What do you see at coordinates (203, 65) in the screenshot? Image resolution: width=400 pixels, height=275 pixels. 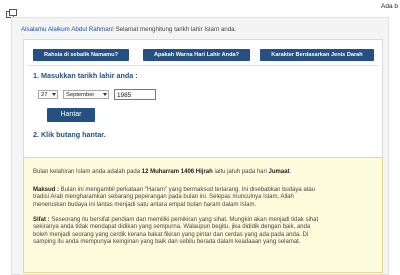 I see `divider` at bounding box center [203, 65].